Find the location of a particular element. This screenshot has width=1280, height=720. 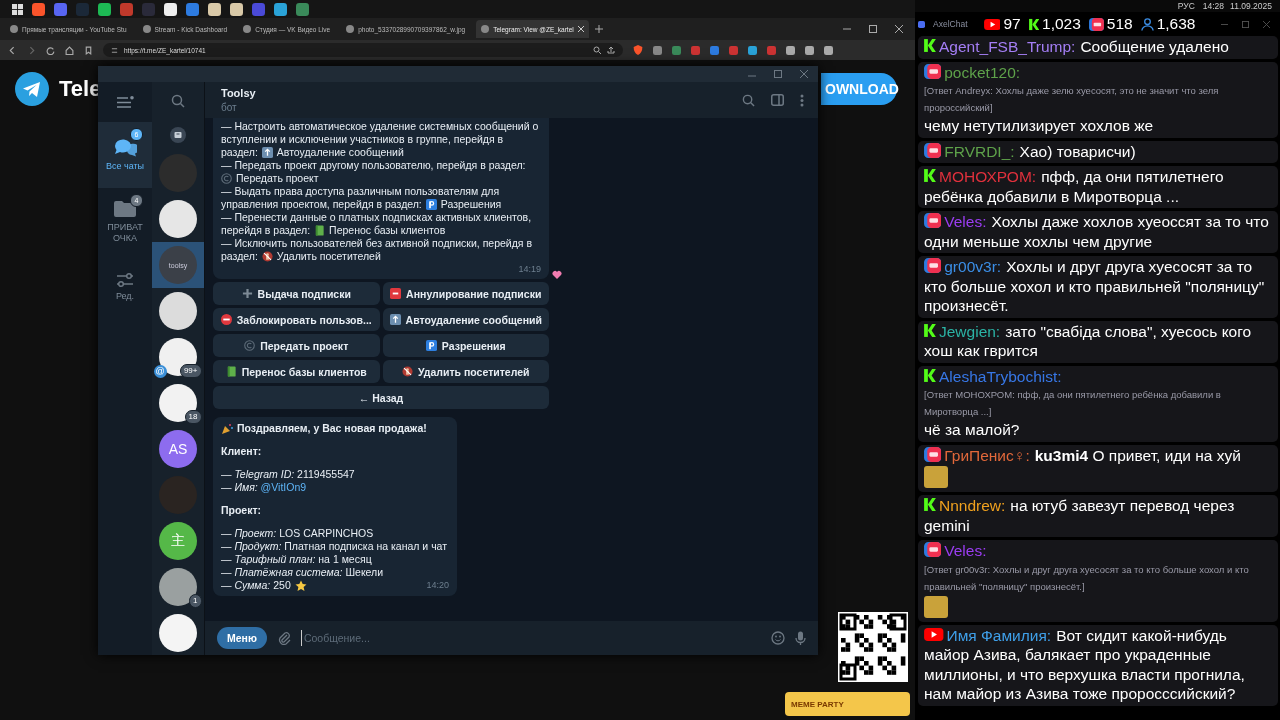

bookmark-icon is located at coordinates (88, 50).